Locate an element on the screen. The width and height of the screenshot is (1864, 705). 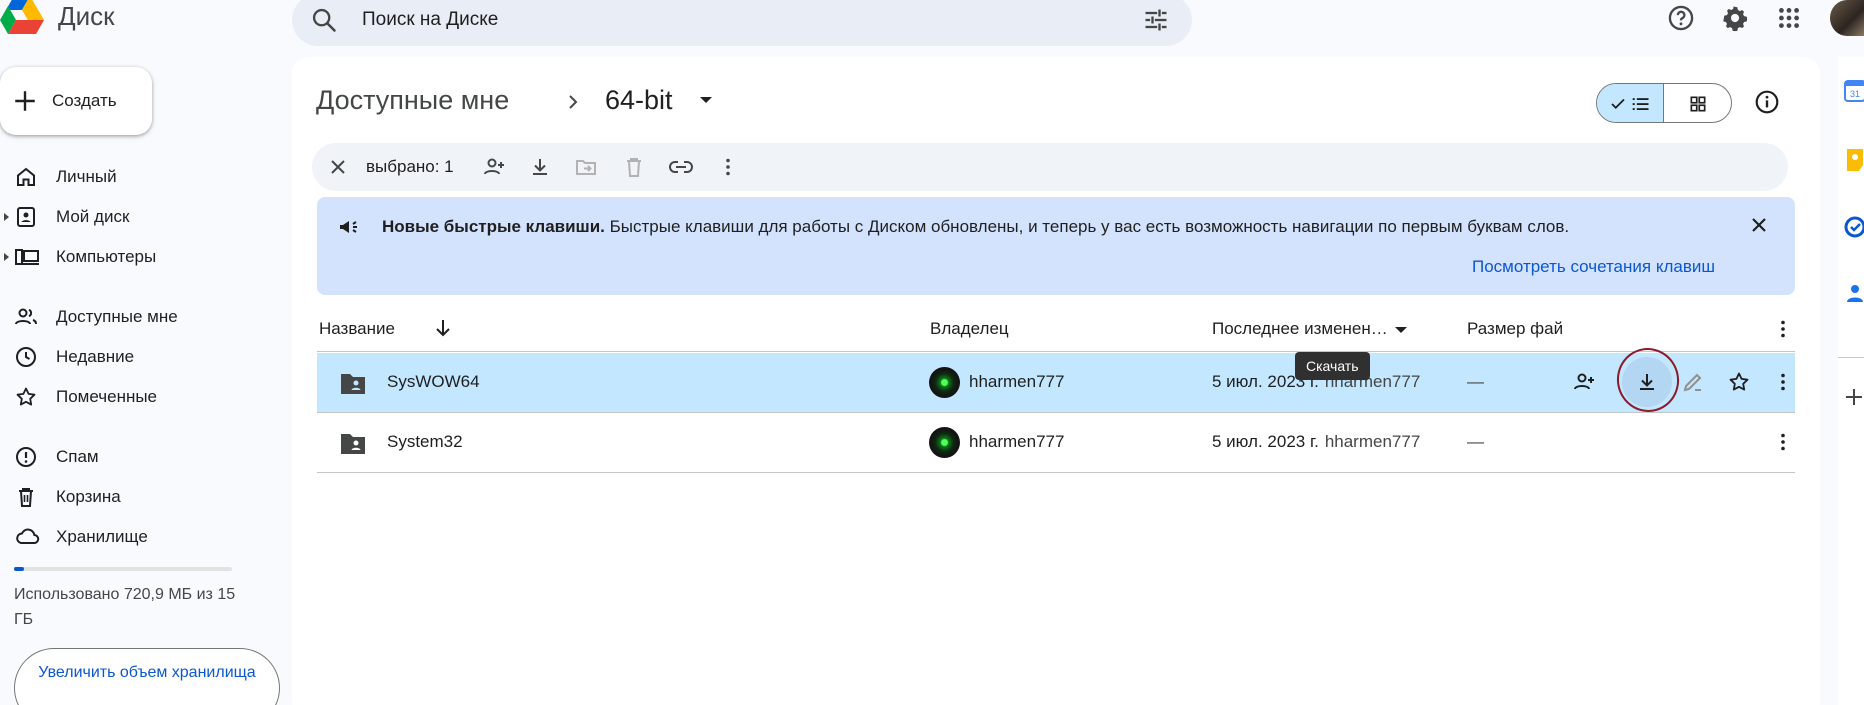
sidebar-item-label: Хранилище is located at coordinates (102, 536).